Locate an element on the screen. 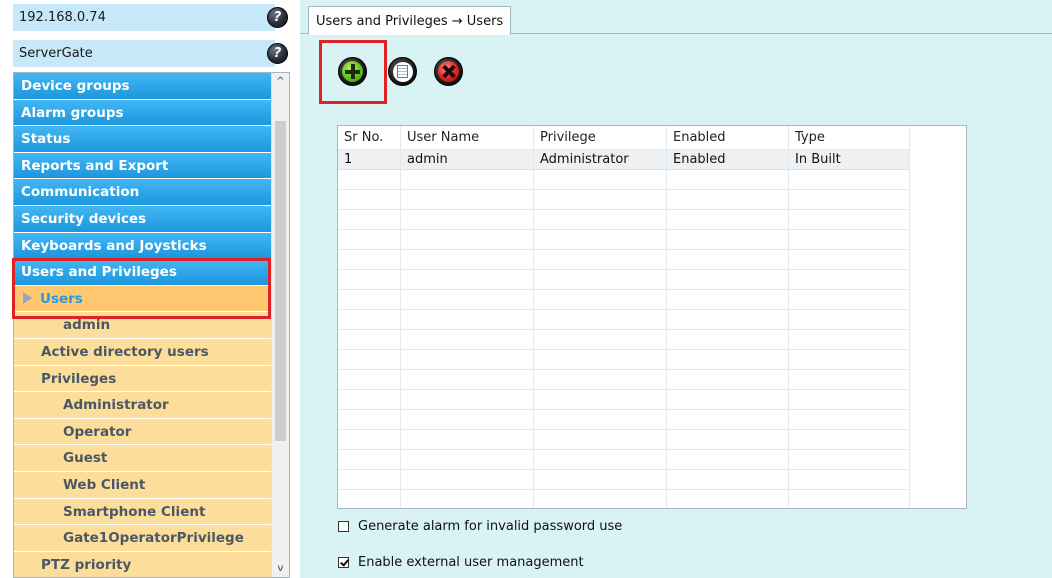 The height and width of the screenshot is (578, 1052). tree-item: Gate1OperatorPrivilege is located at coordinates (143, 538).